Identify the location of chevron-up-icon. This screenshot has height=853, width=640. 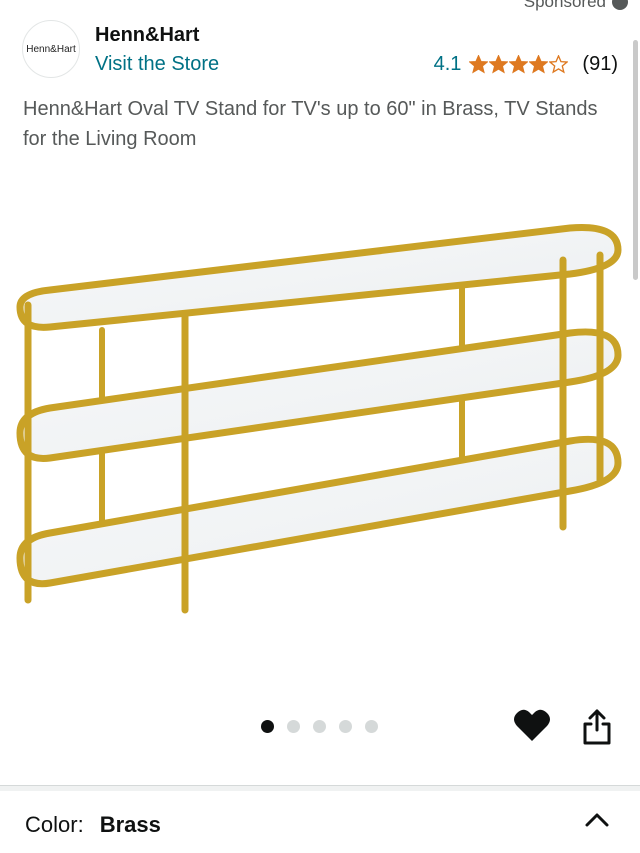
(597, 820).